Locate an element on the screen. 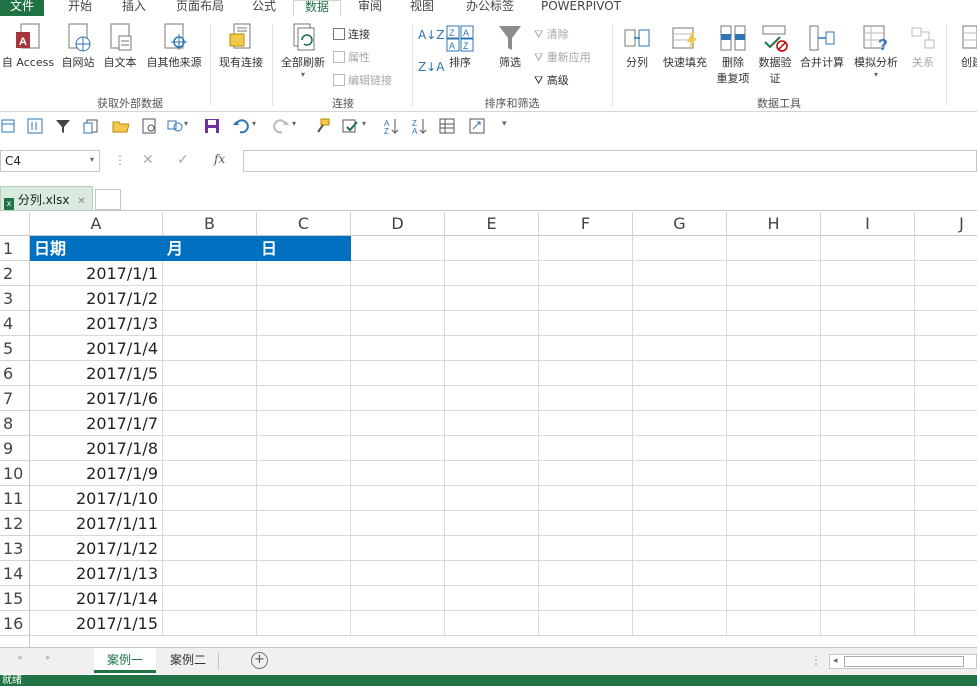 The height and width of the screenshot is (686, 977). row-header: 11 is located at coordinates (15, 498).